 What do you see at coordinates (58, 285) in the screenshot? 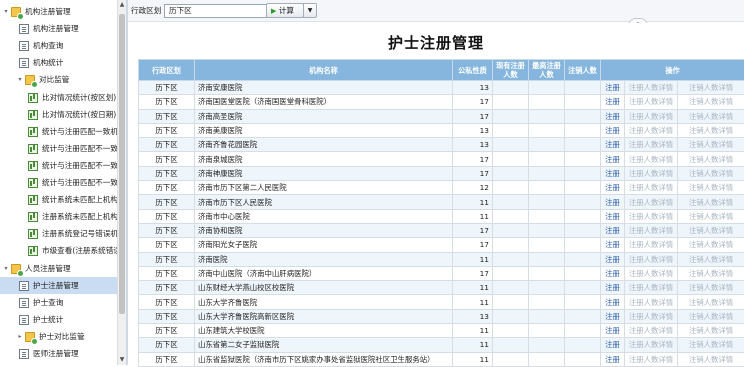
I see `sidebar-item: 护士注册管理` at bounding box center [58, 285].